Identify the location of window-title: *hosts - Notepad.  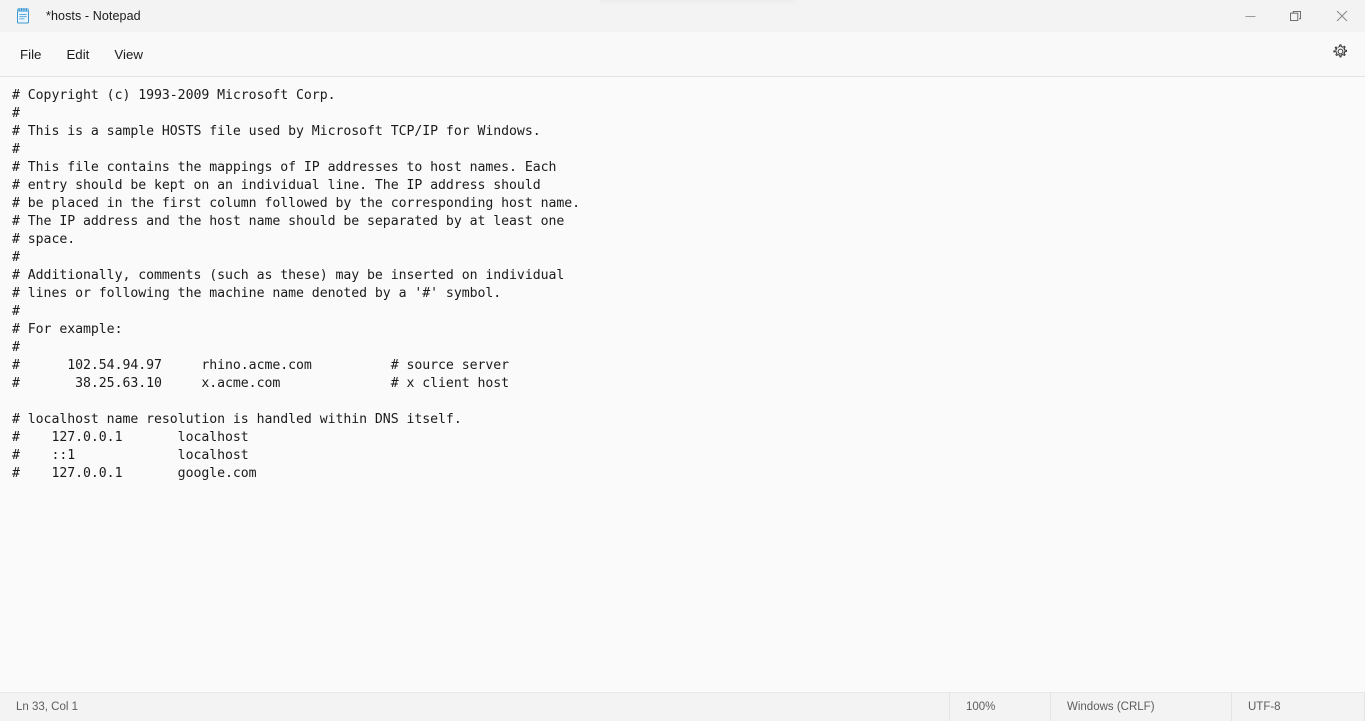
(93, 16).